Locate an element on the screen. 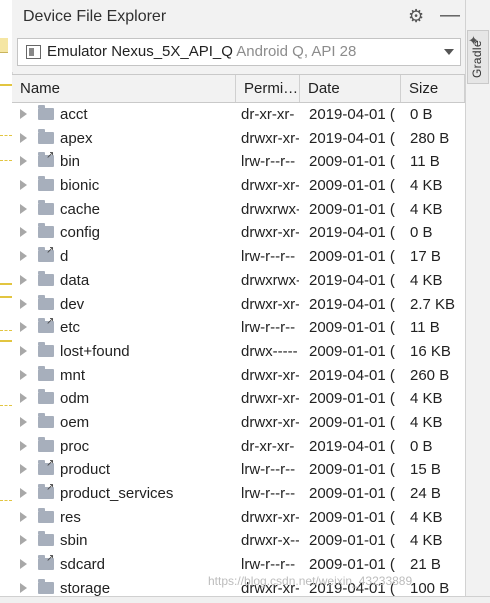 The height and width of the screenshot is (603, 490). table-row: ↗ d lrw-r--r-- 2009-01-01 (17 B is located at coordinates (238, 257).